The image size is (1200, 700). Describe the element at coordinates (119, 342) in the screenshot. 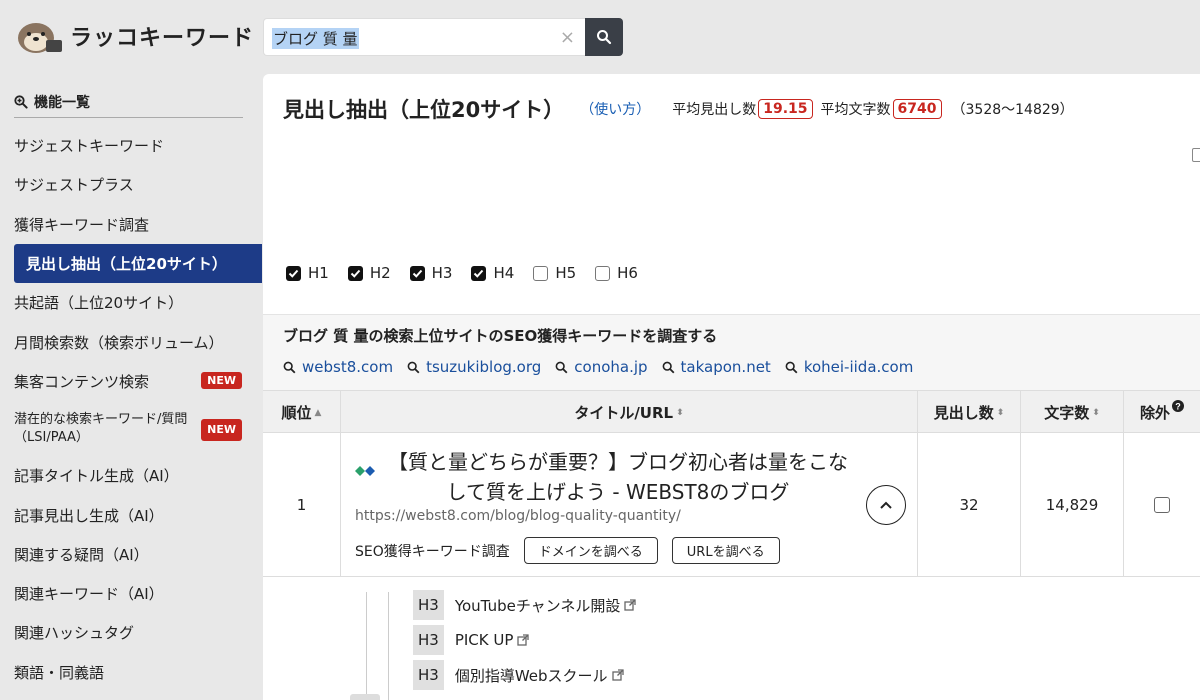

I see `sidebar-item-label: 月間検索数（検索ボリューム）` at that location.